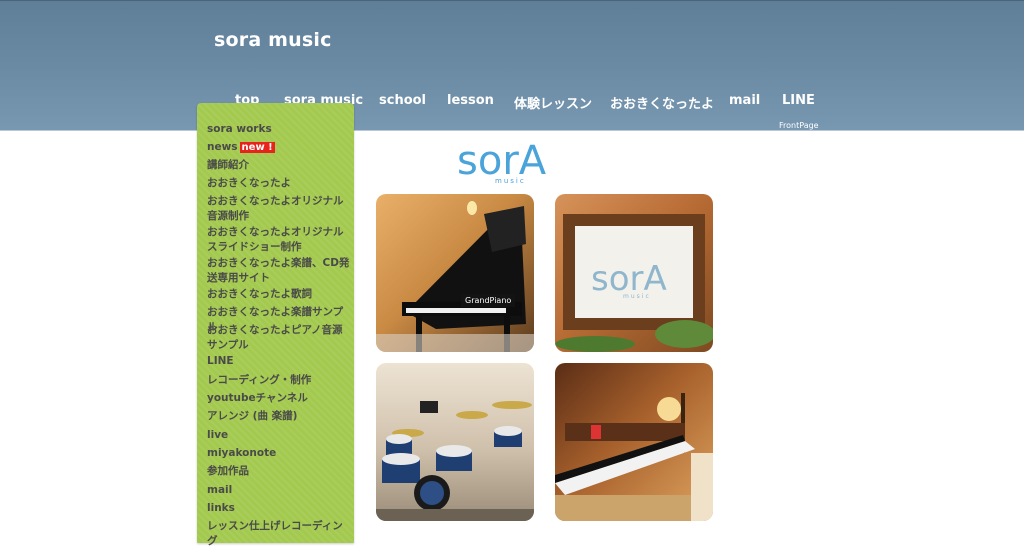  Describe the element at coordinates (517, 163) in the screenshot. I see `sora-logo: sorA music` at that location.